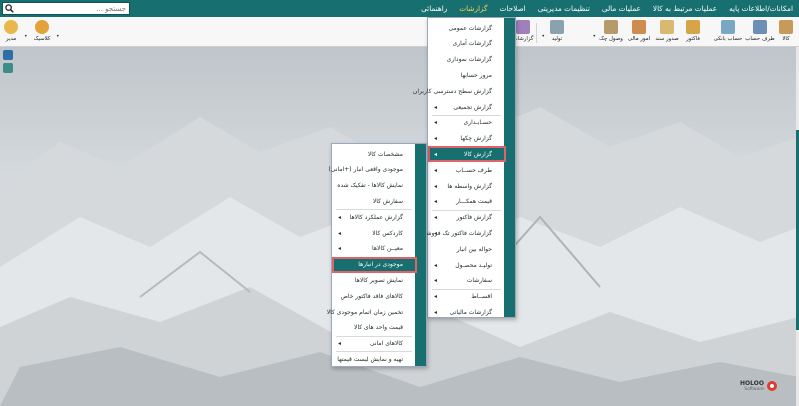 The height and width of the screenshot is (406, 799). What do you see at coordinates (621, 8) in the screenshot?
I see `menu-financial-operations: عملیات مالی` at bounding box center [621, 8].